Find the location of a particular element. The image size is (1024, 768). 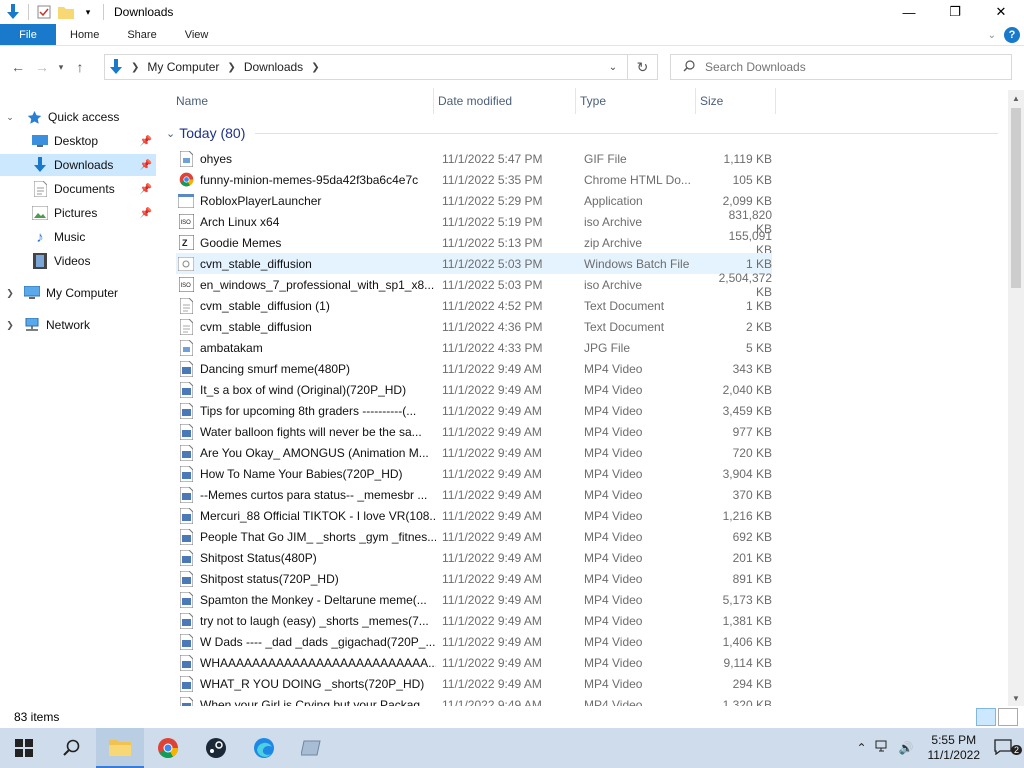

file-row-ohyes: ohyes 11/1/2022 5:47 PM GIF File 1,119 KB is located at coordinates (474, 158).